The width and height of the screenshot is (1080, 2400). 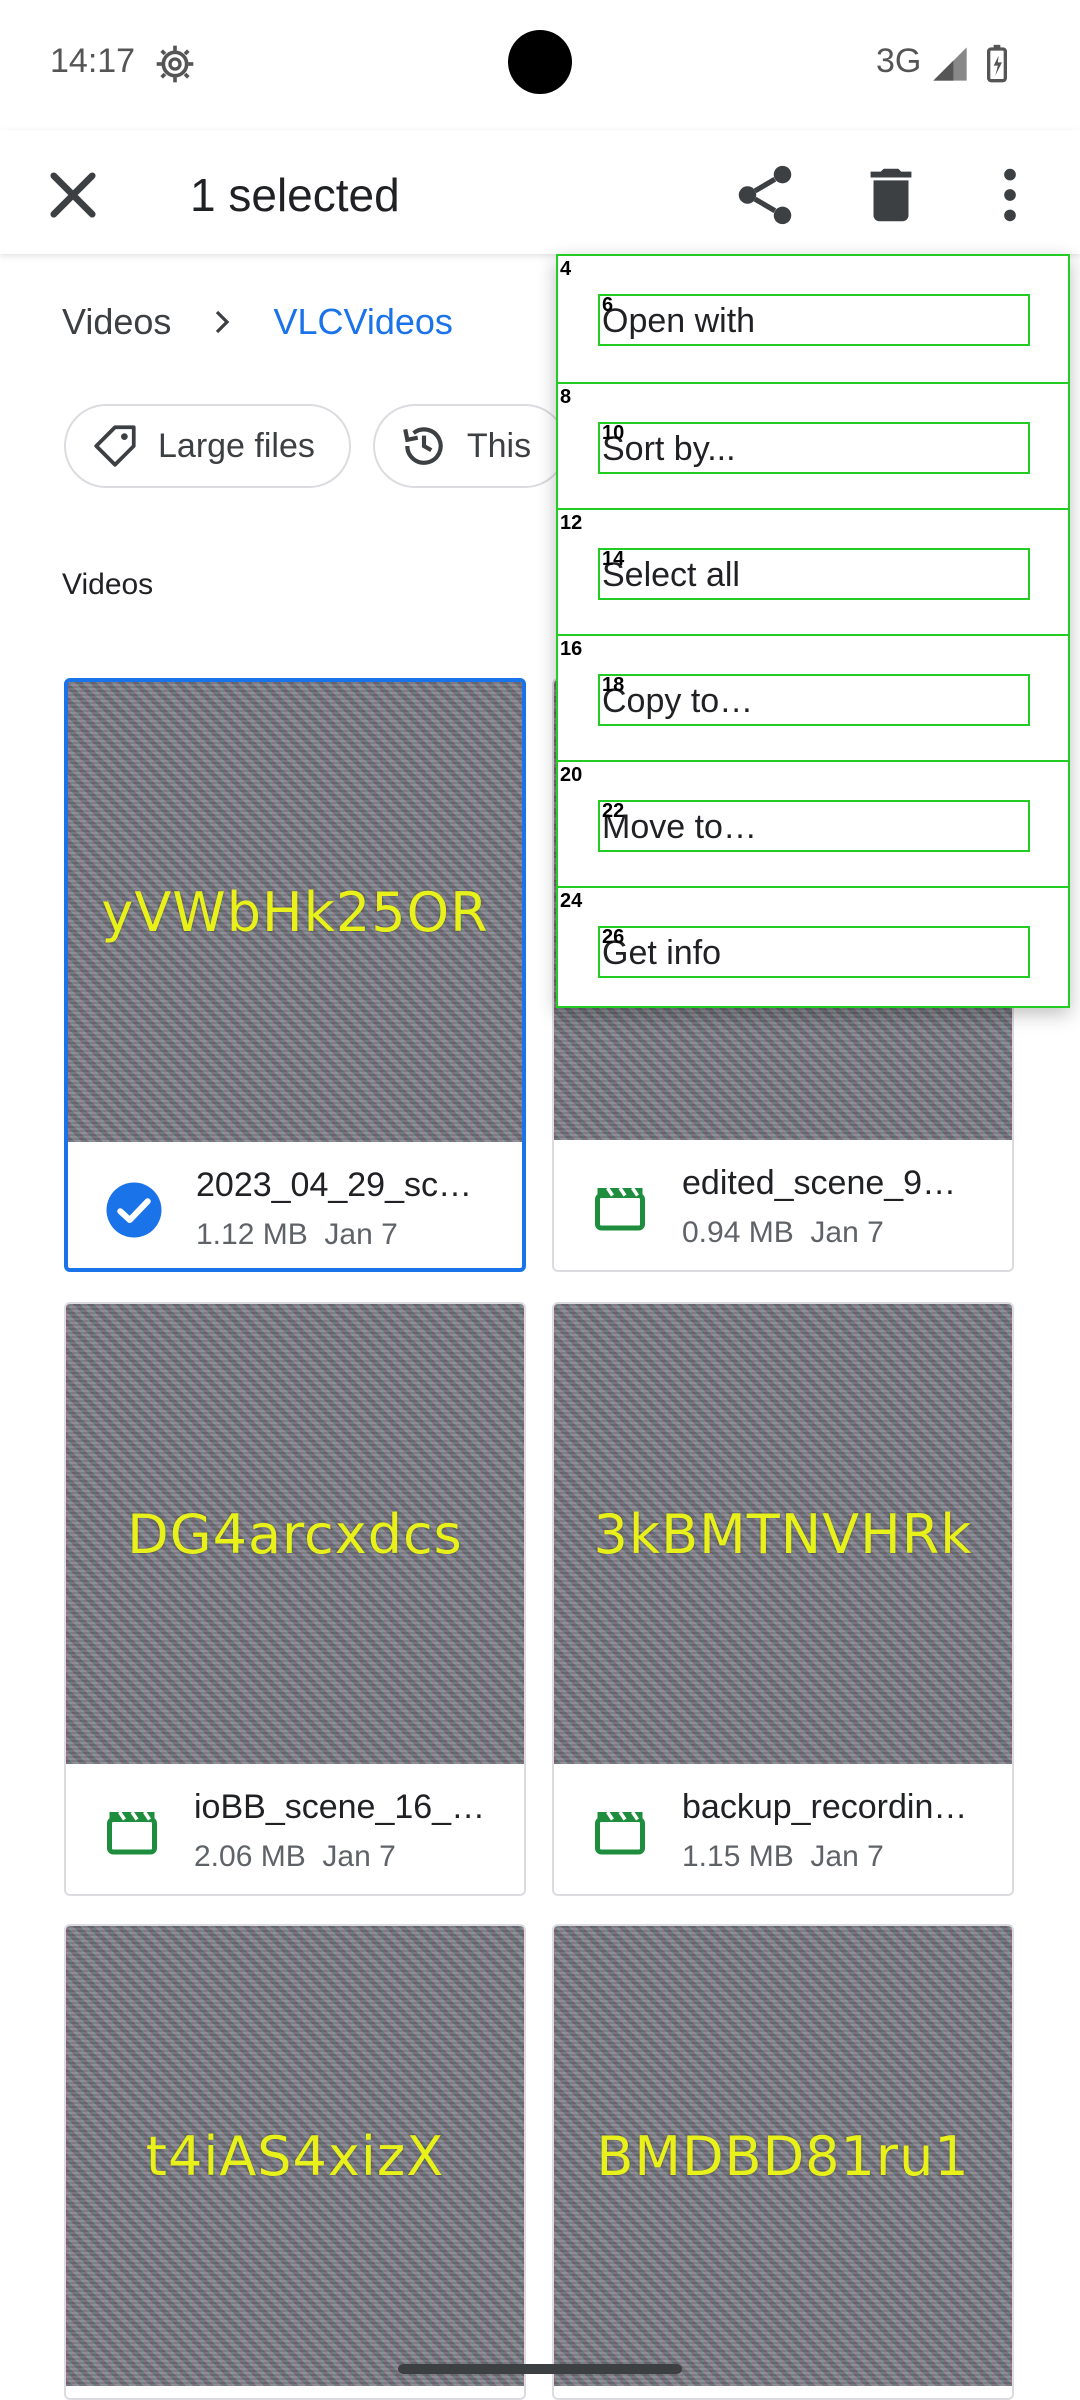 I want to click on menu-subindex: 14, so click(x=613, y=559).